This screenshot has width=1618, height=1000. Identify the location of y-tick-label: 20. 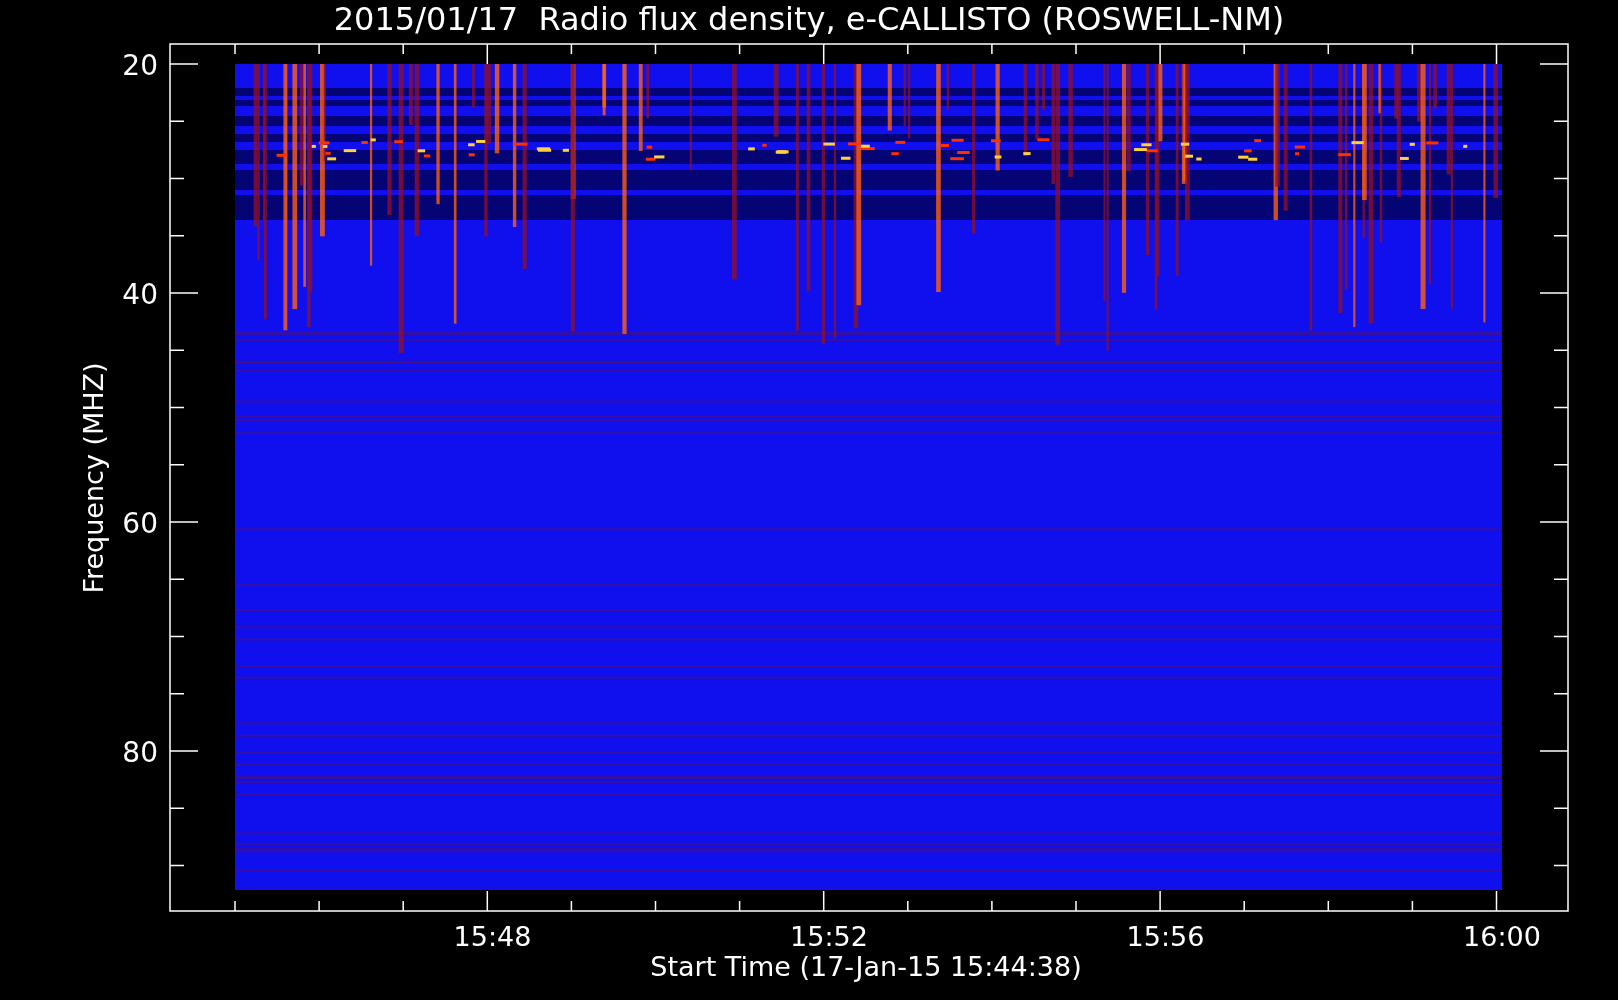
(140, 65).